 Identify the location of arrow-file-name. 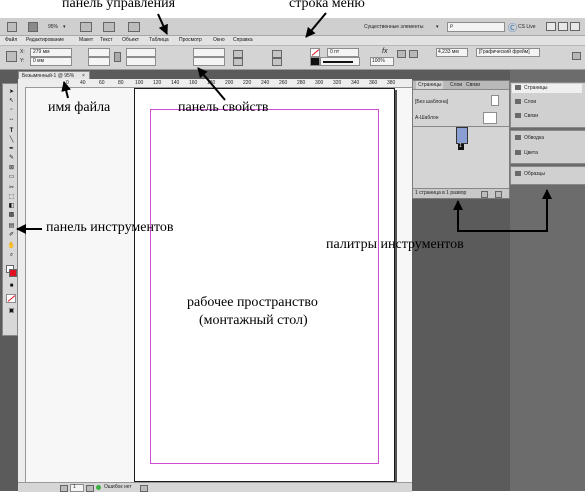
(66, 90).